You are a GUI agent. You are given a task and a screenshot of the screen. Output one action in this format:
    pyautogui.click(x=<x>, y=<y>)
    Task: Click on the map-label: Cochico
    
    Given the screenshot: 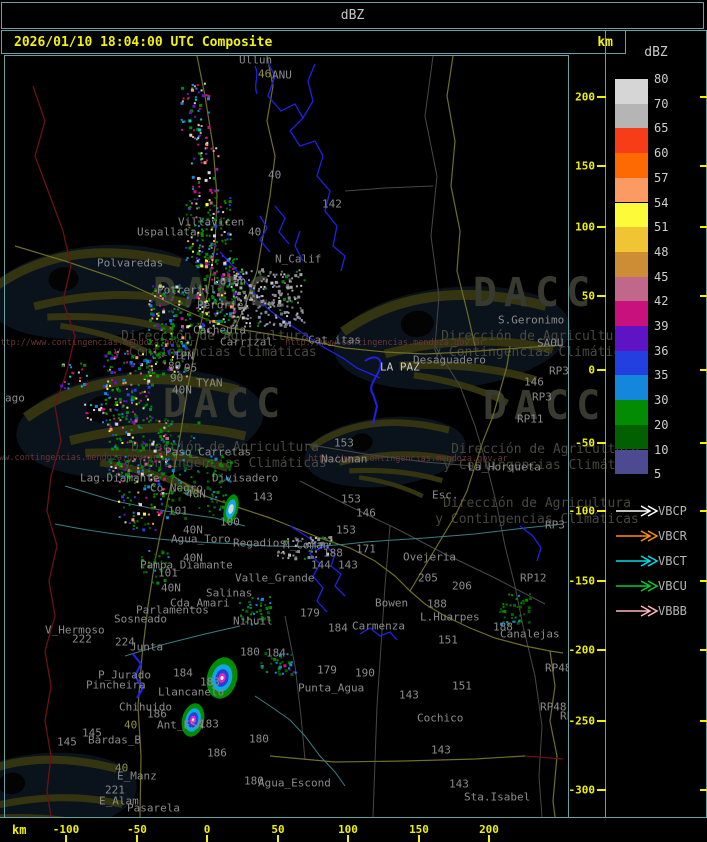 What is the action you would take?
    pyautogui.click(x=440, y=718)
    